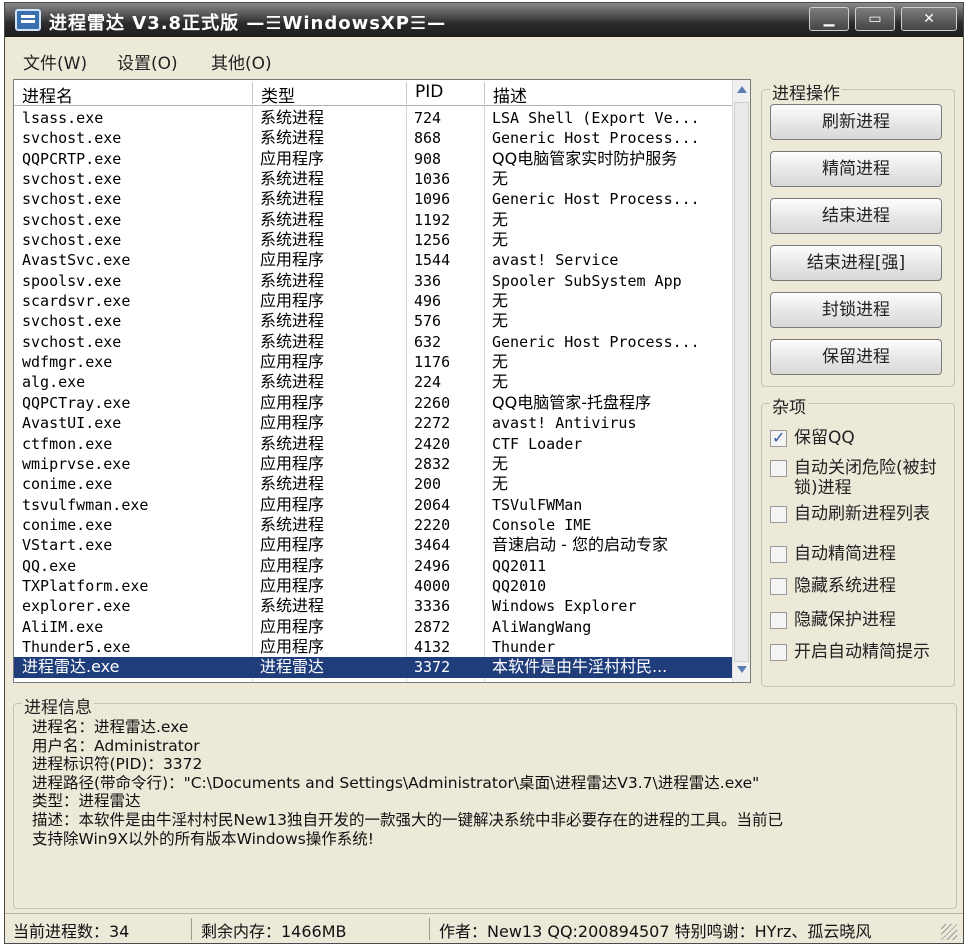 This screenshot has height=948, width=968. I want to click on process-description-cell: QQ2011, so click(519, 565).